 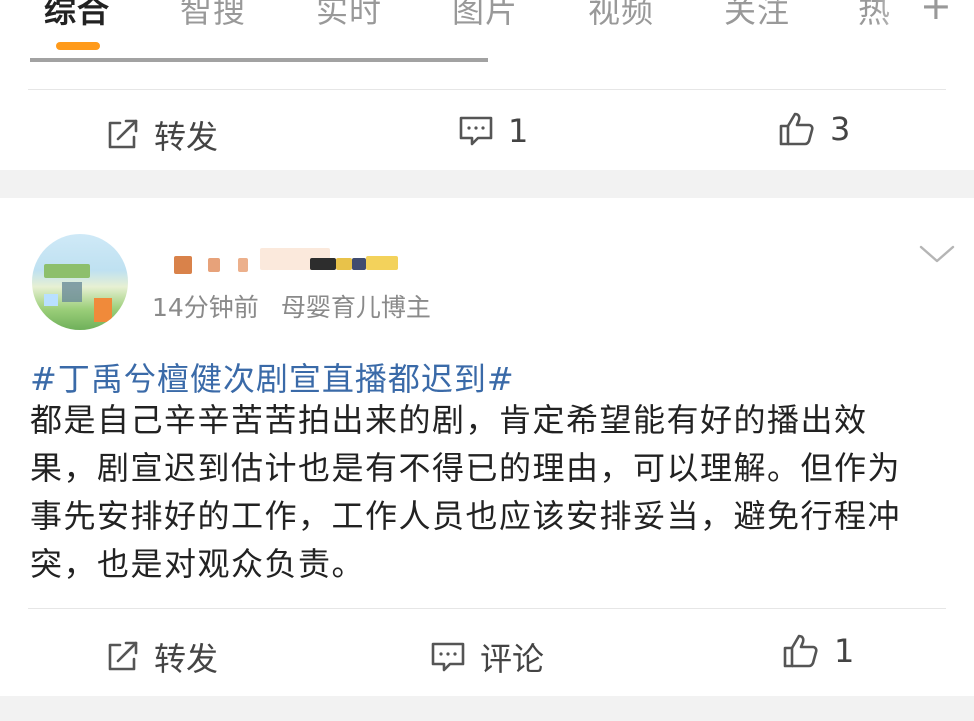 I want to click on post-body-line: 事先安排好的工作，工作人员也应该安排妥当，避免行程冲, so click(x=466, y=516).